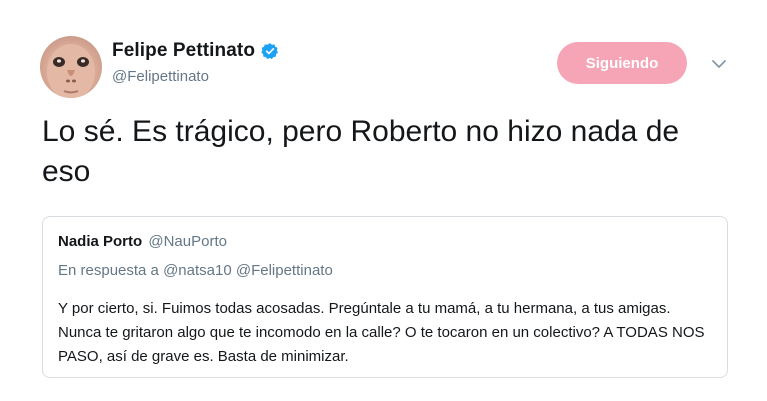 The image size is (767, 401). Describe the element at coordinates (719, 64) in the screenshot. I see `chevron-down-icon` at that location.